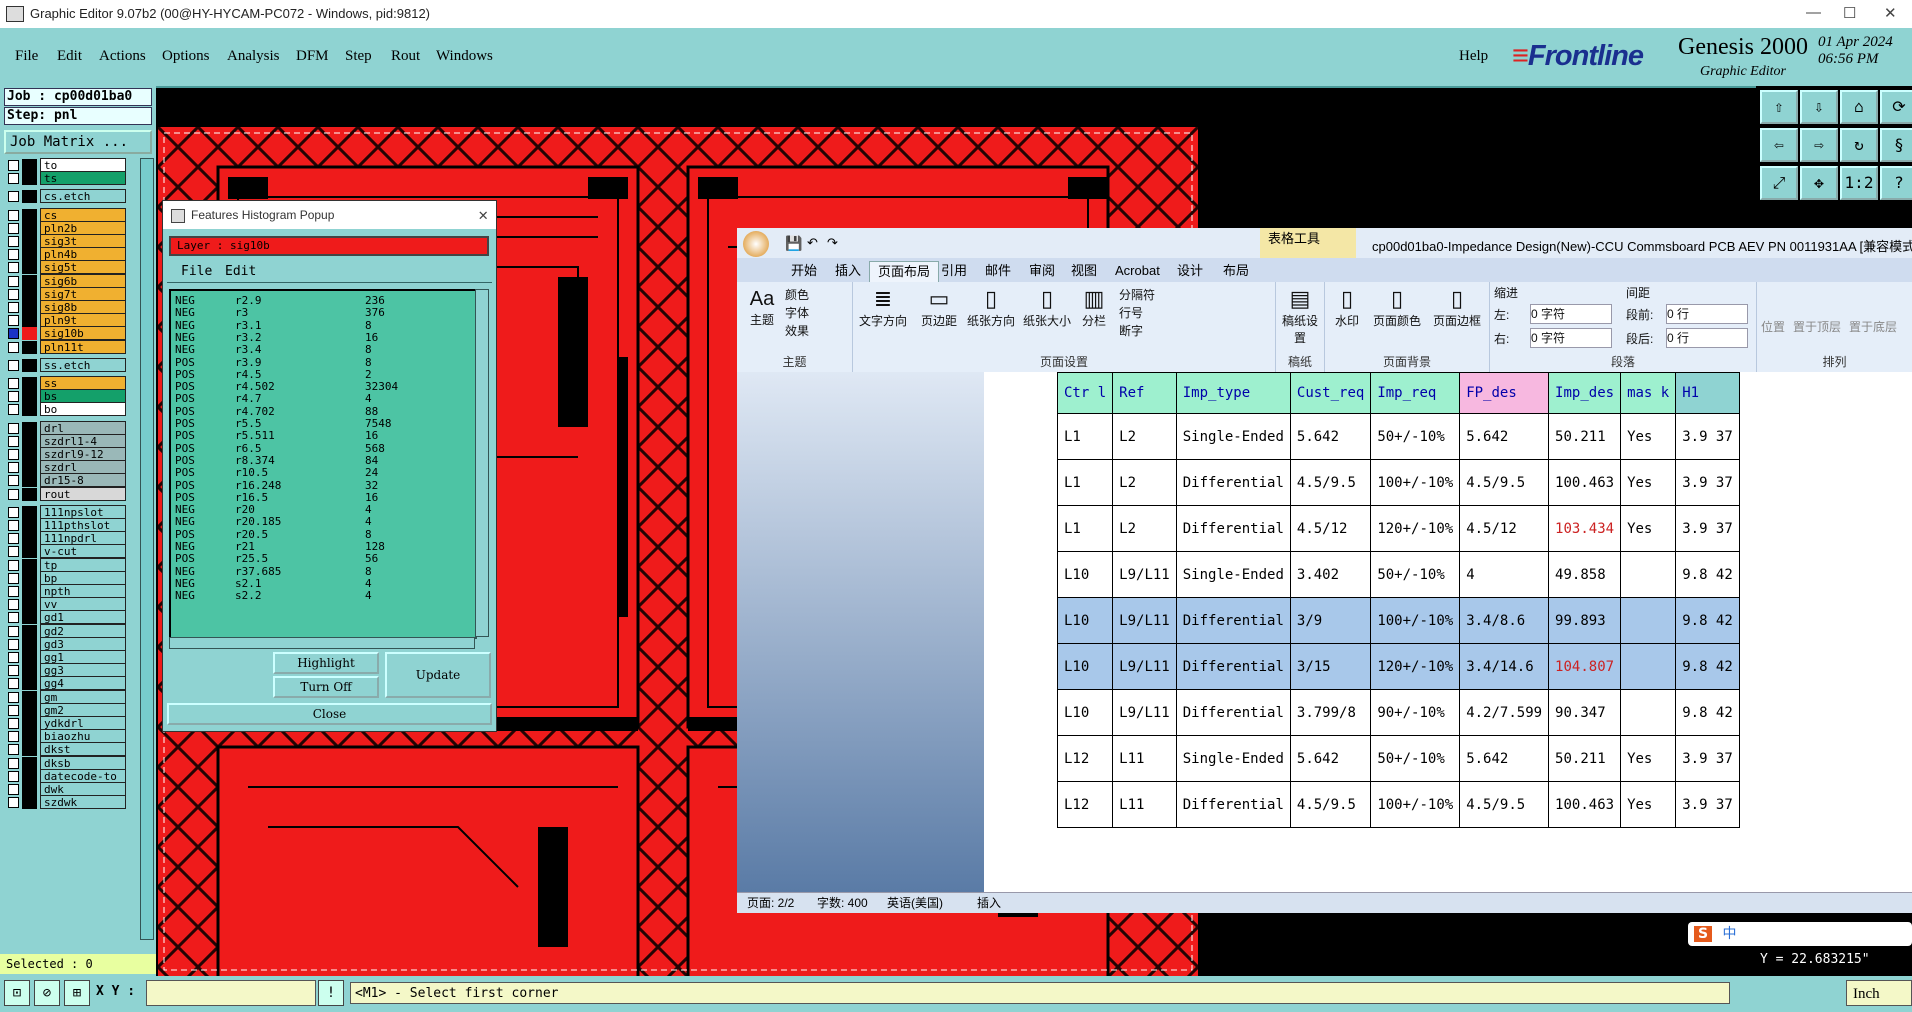  Describe the element at coordinates (1779, 107) in the screenshot. I see `zoom-home-icon: ⇧` at that location.